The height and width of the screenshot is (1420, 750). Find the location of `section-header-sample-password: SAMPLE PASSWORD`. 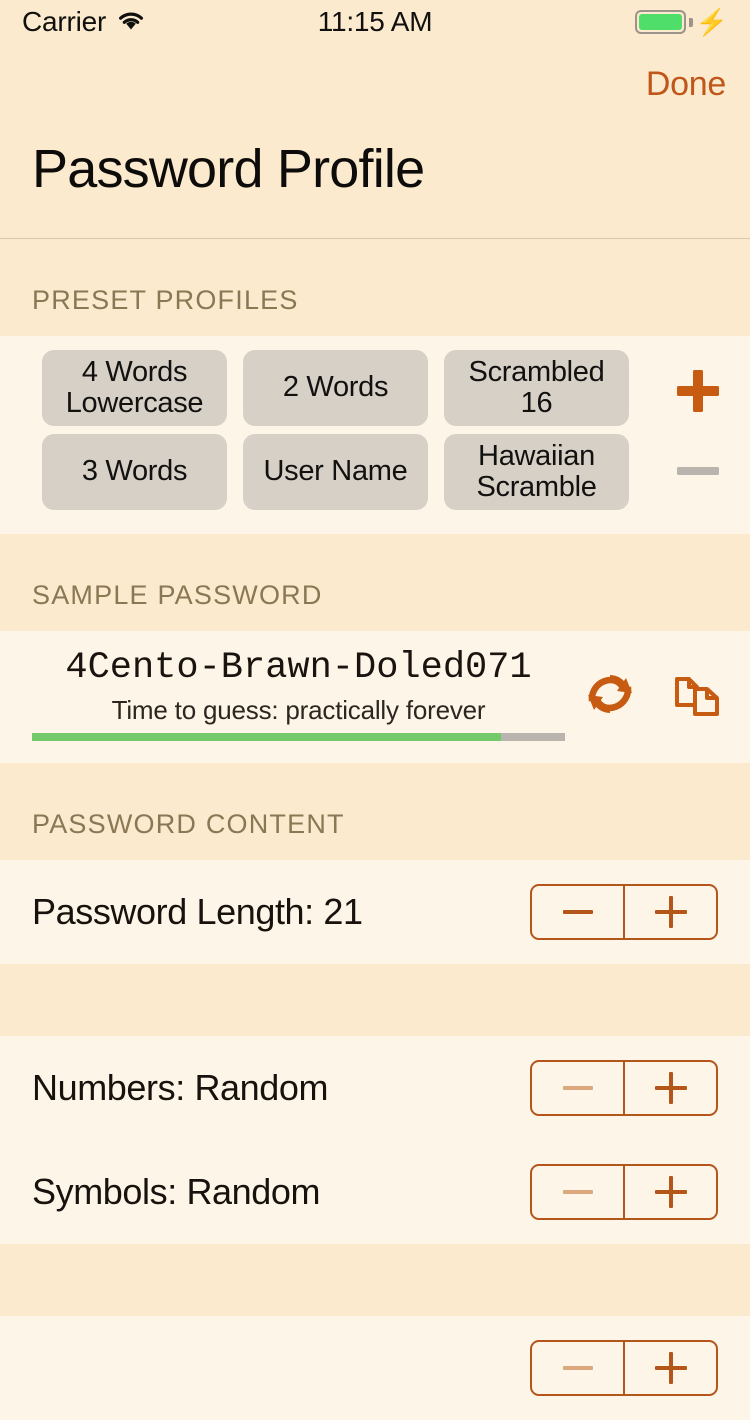

section-header-sample-password: SAMPLE PASSWORD is located at coordinates (375, 582).